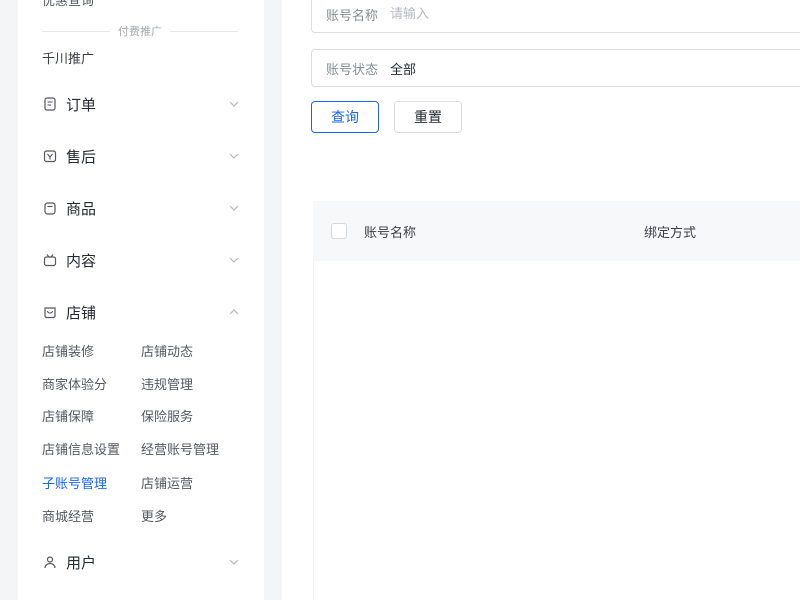  What do you see at coordinates (50, 312) in the screenshot?
I see `shop-icon` at bounding box center [50, 312].